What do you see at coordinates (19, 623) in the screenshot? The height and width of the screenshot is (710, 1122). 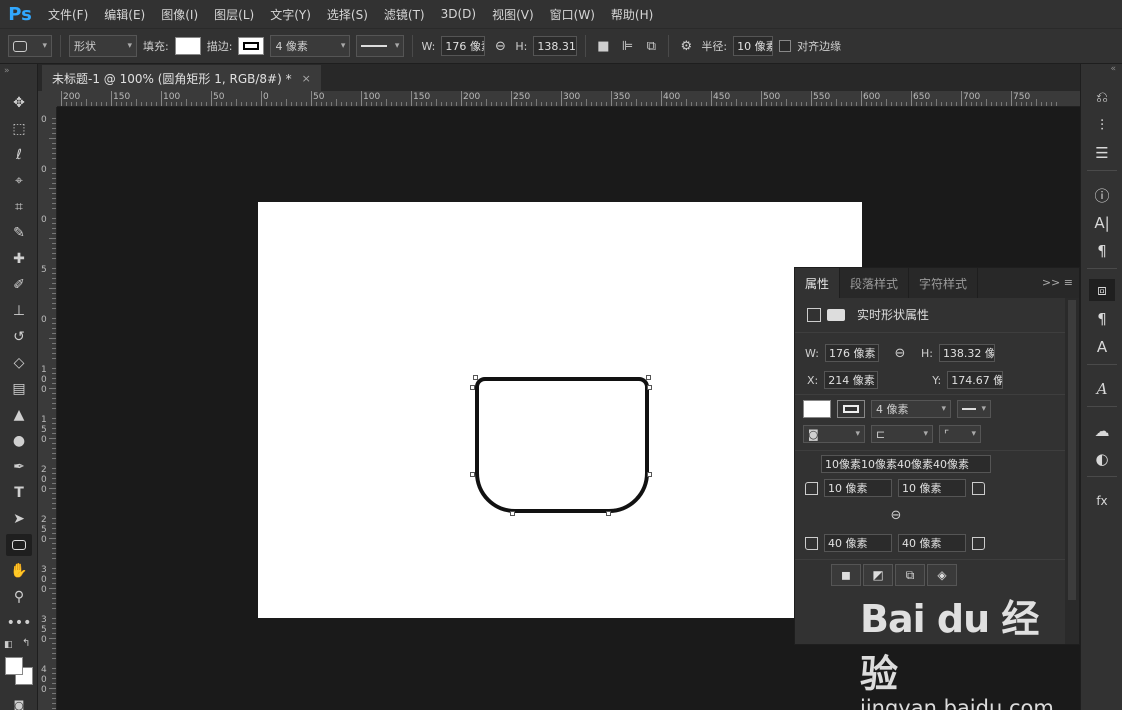 I see `more-tools-icon: •••` at bounding box center [19, 623].